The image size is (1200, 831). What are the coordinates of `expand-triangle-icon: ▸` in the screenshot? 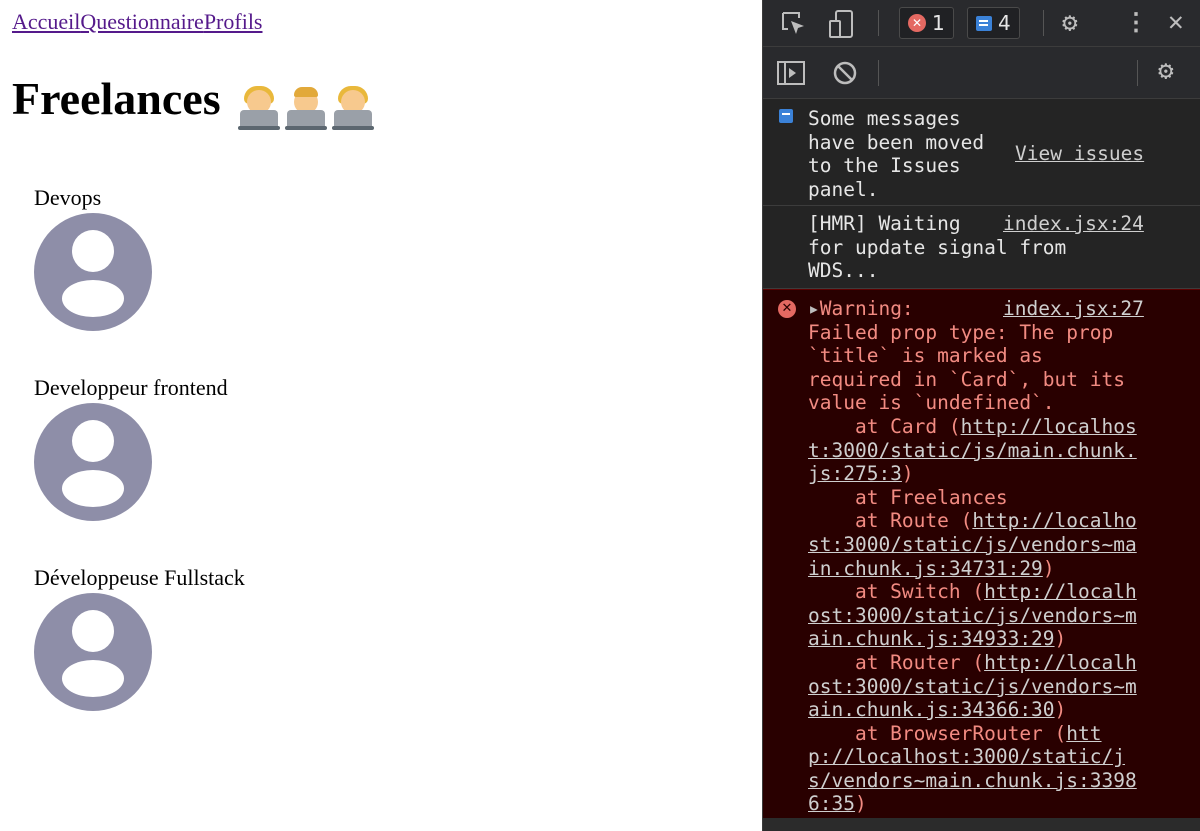 It's located at (814, 308).